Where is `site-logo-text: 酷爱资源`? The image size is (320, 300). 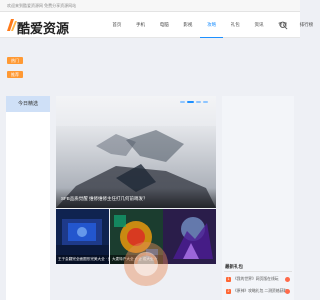
site-logo-text: 酷爱资源 is located at coordinates (43, 27).